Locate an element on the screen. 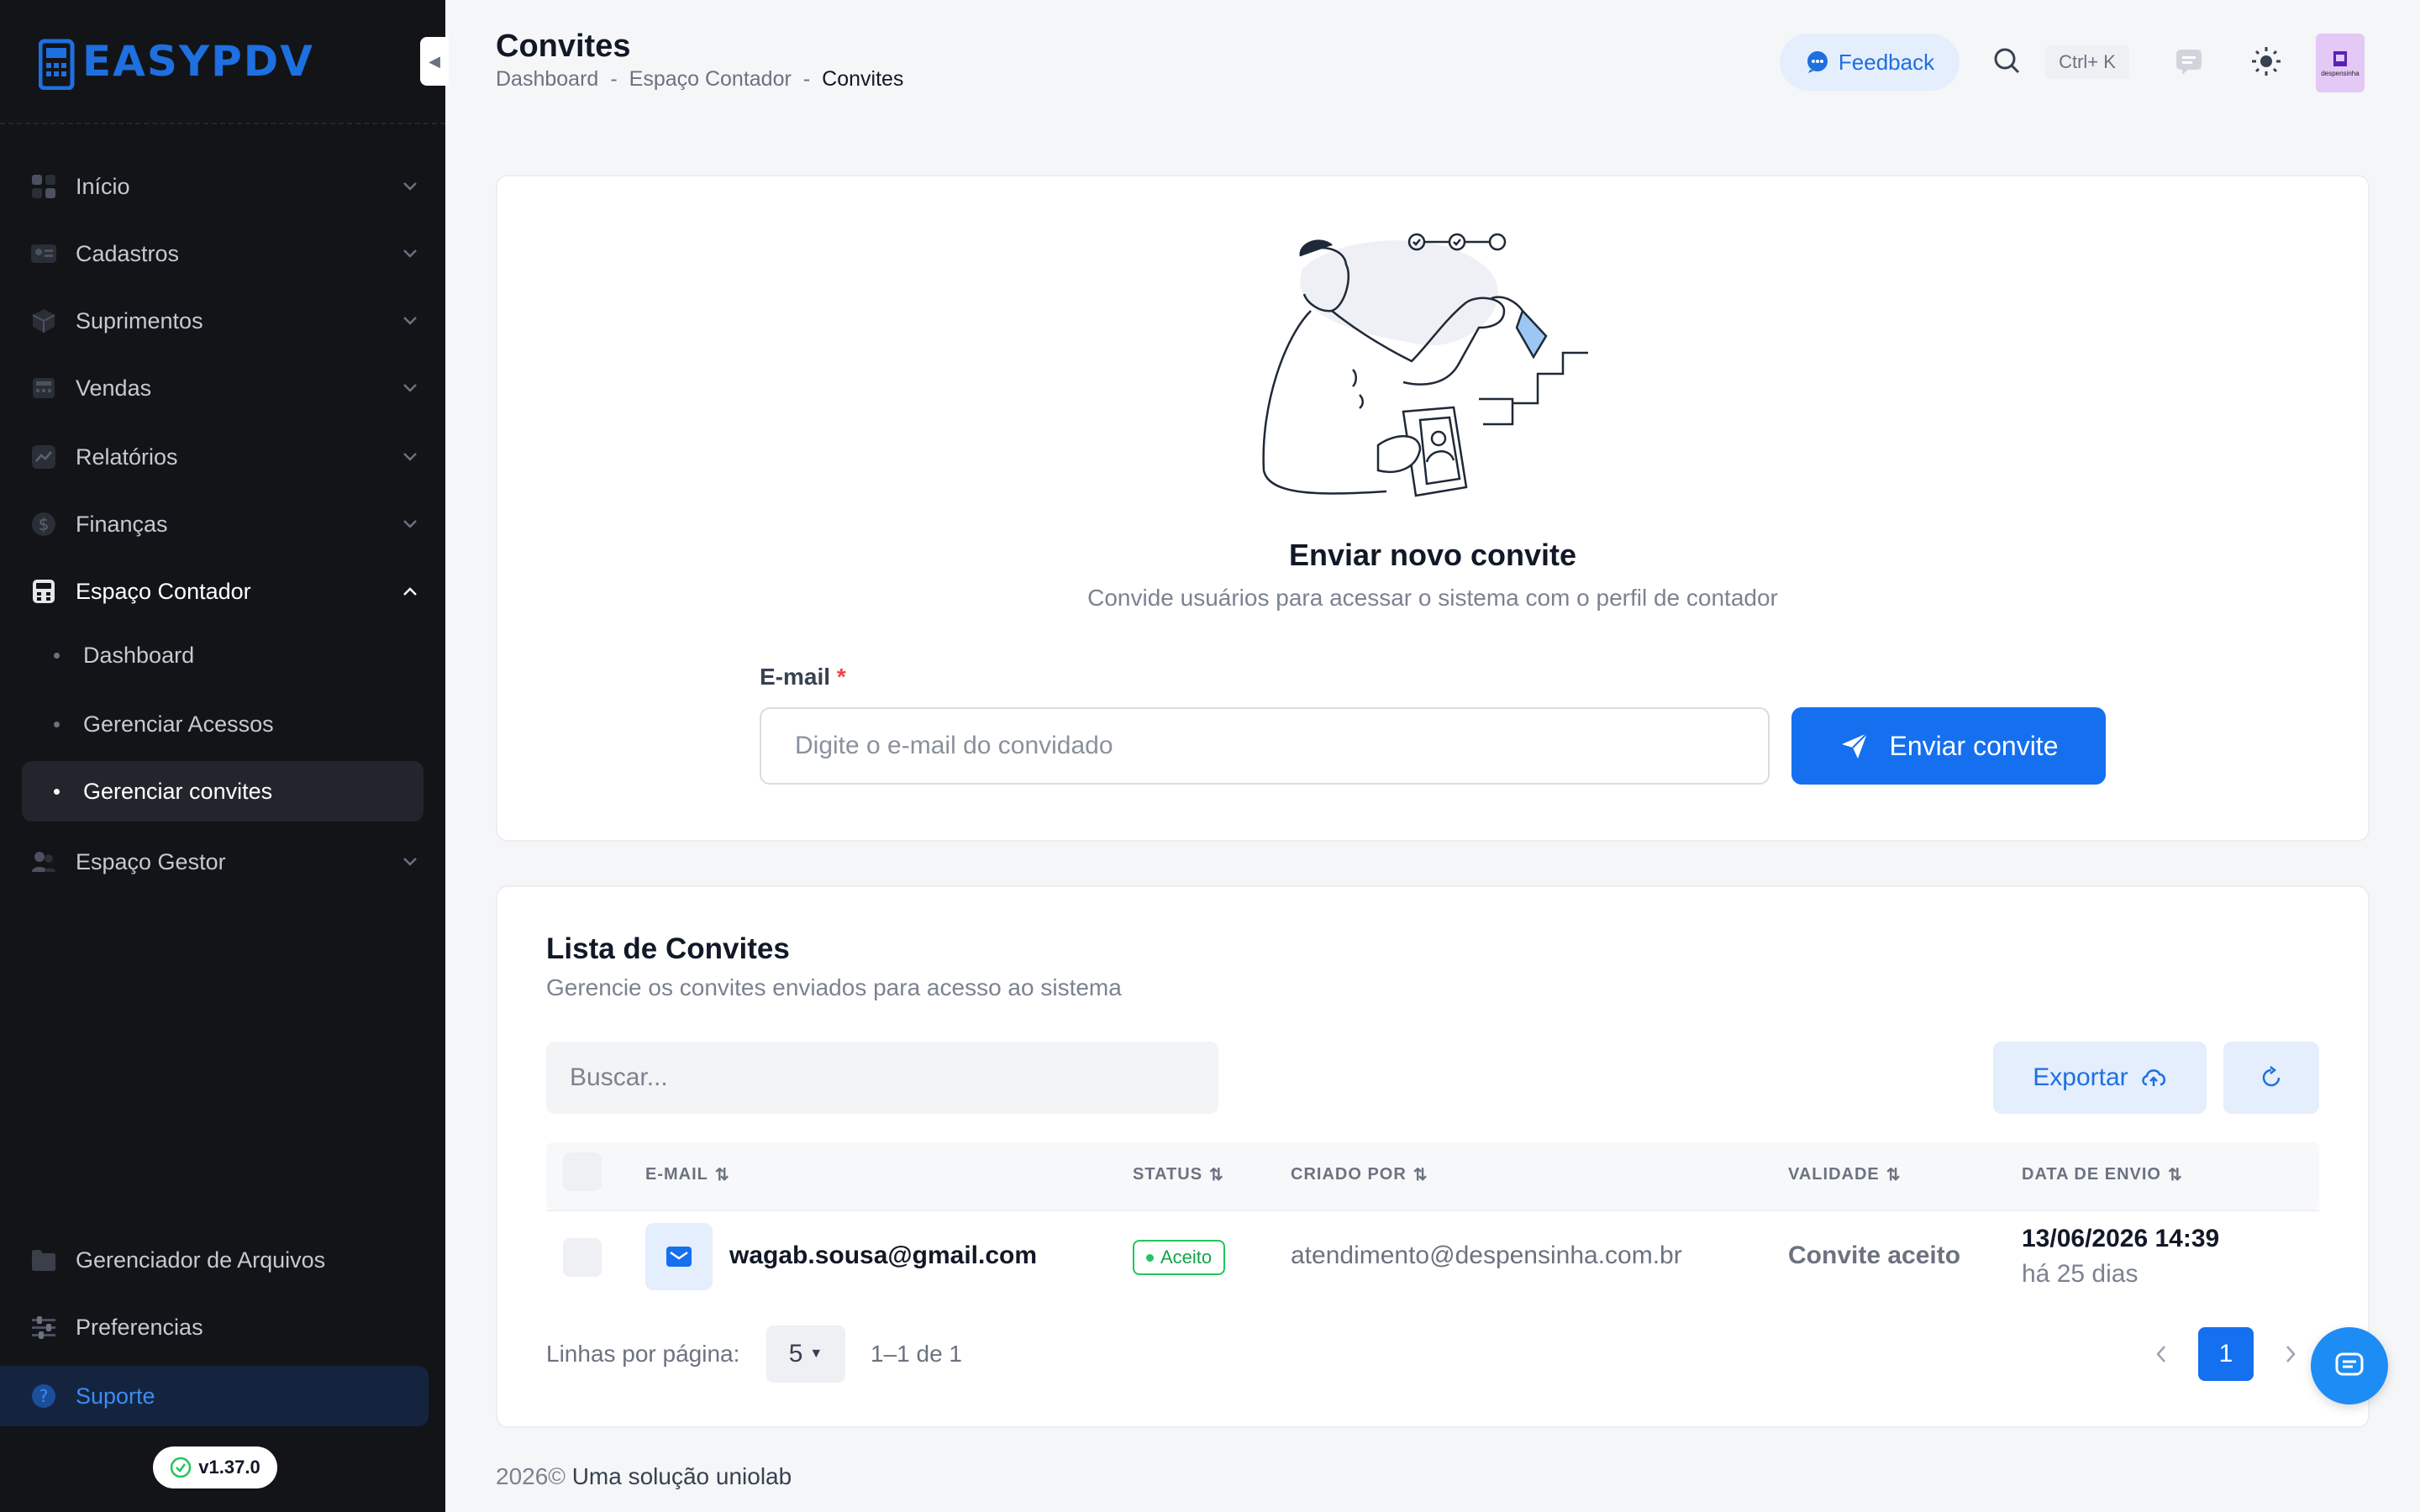 Image resolution: width=2420 pixels, height=1512 pixels. breadcrumb: Dashboard - Espaço Contador - Convites is located at coordinates (699, 79).